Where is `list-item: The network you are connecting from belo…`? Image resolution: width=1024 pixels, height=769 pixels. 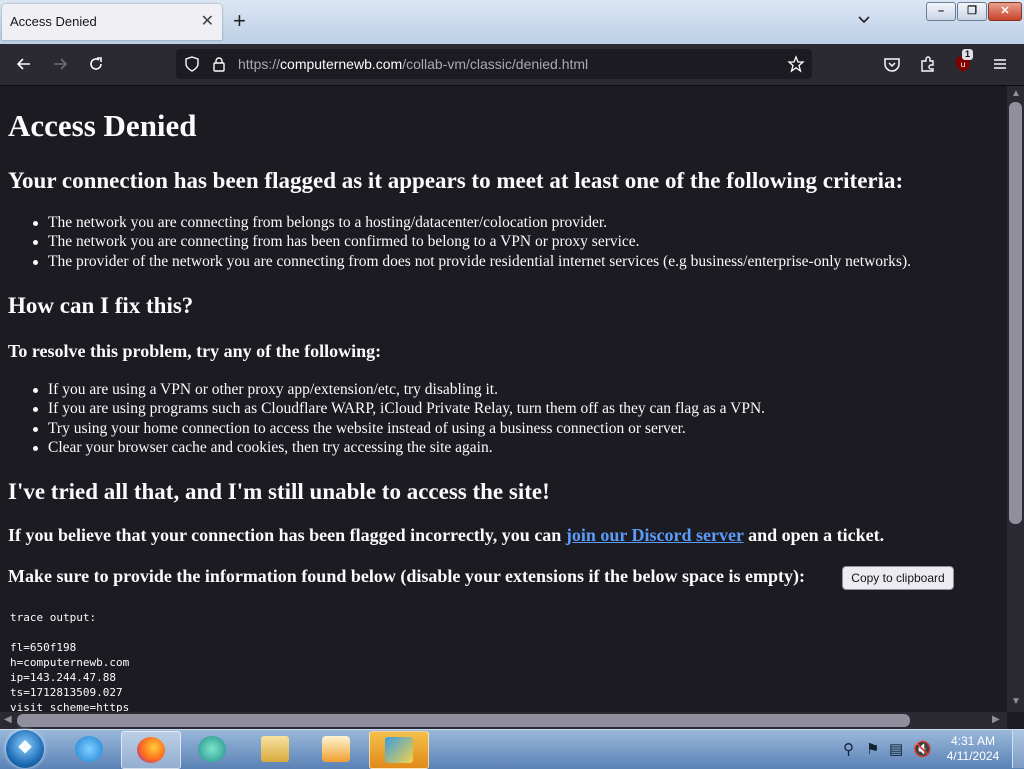 list-item: The network you are connecting from belo… is located at coordinates (472, 223).